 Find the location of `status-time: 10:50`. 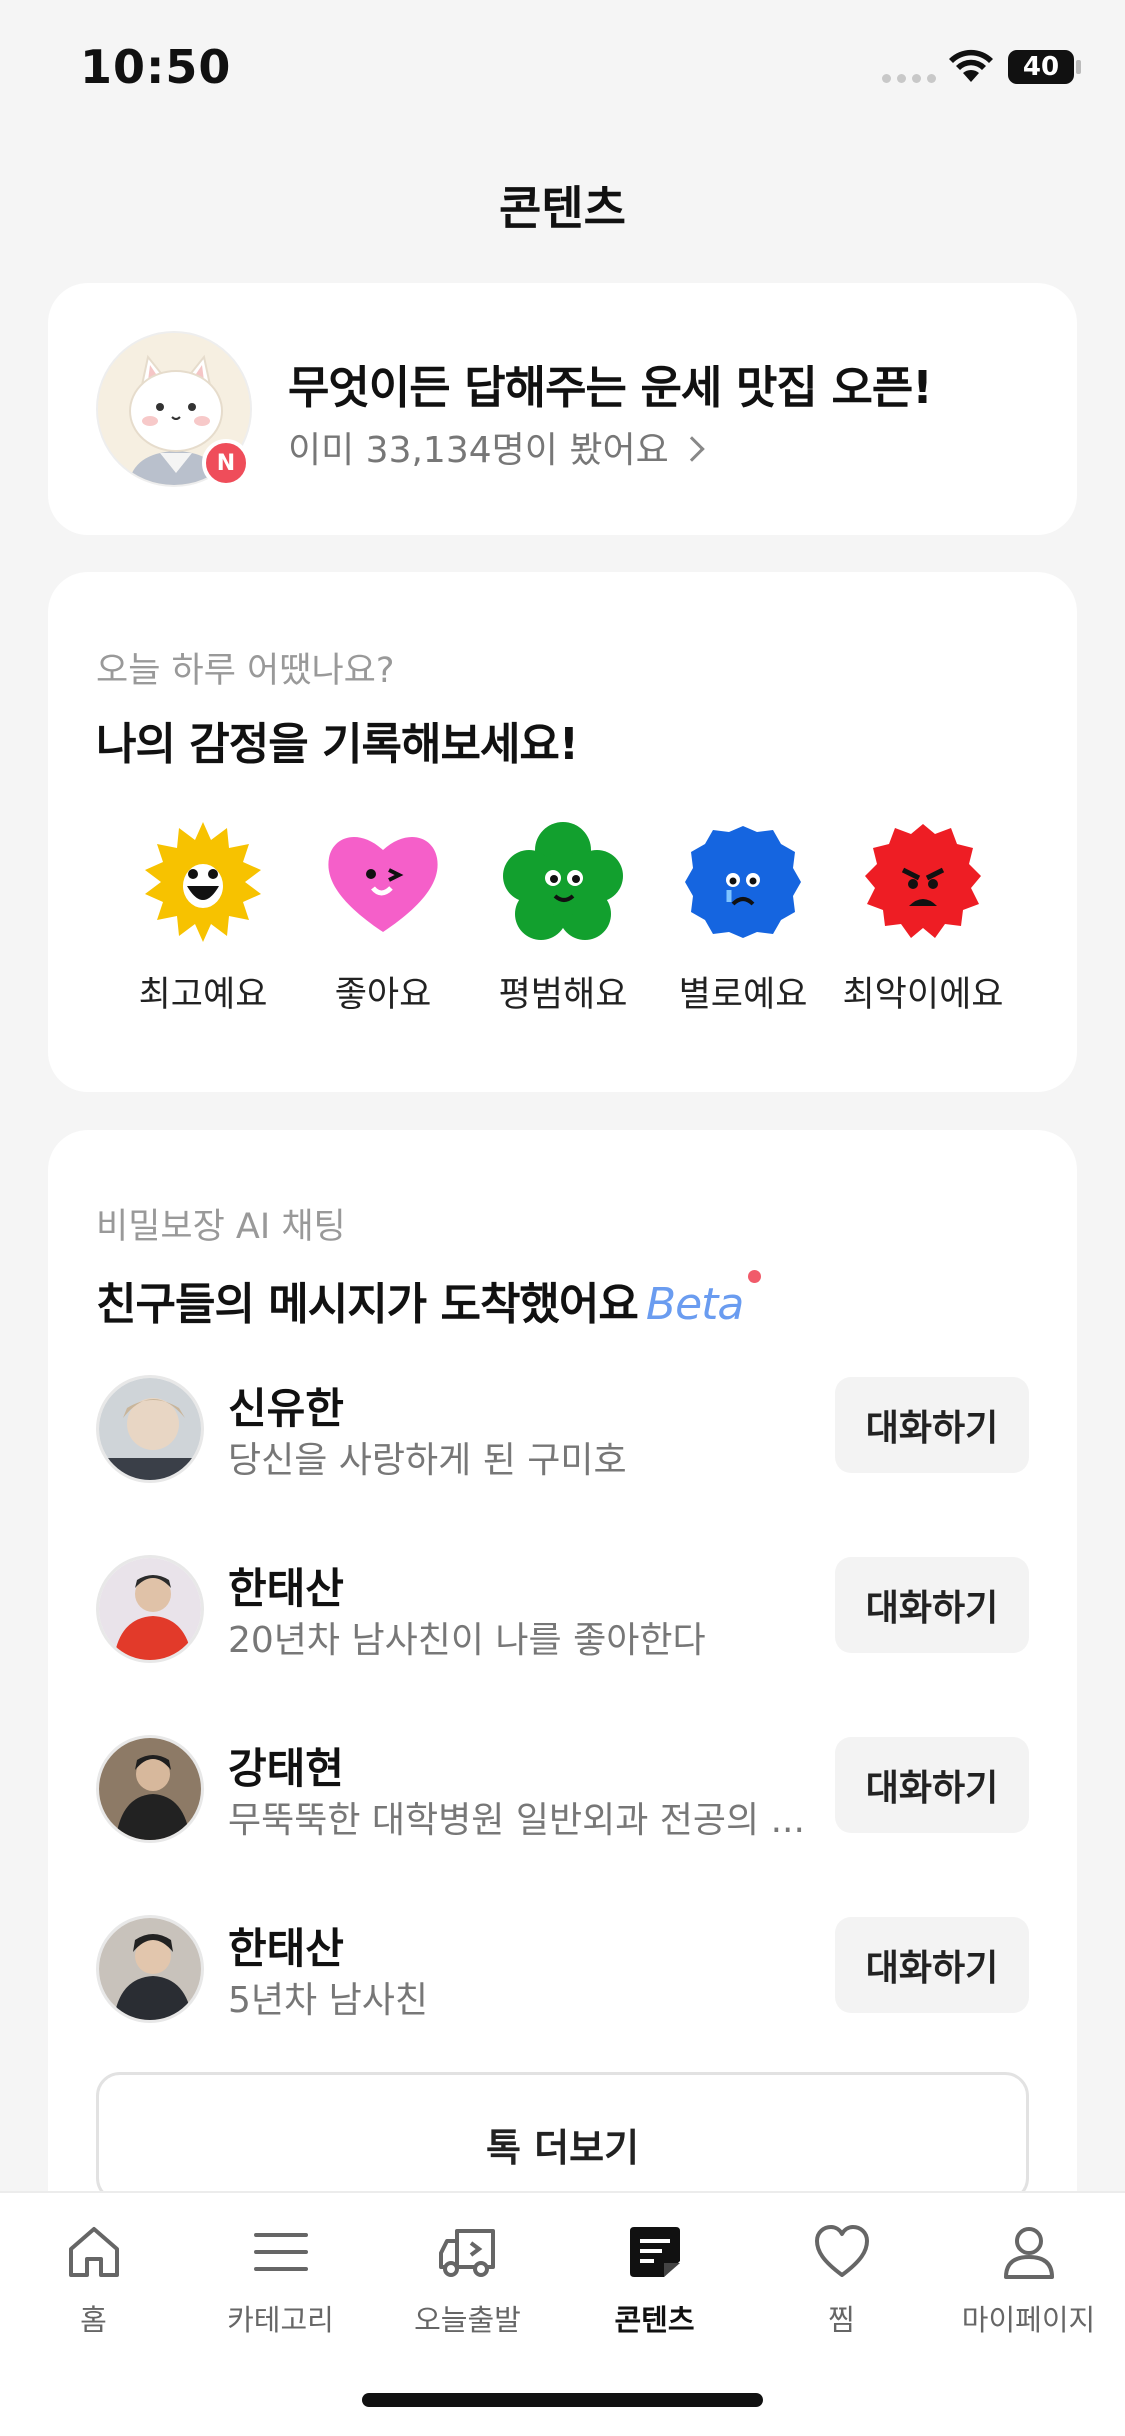

status-time: 10:50 is located at coordinates (156, 67).